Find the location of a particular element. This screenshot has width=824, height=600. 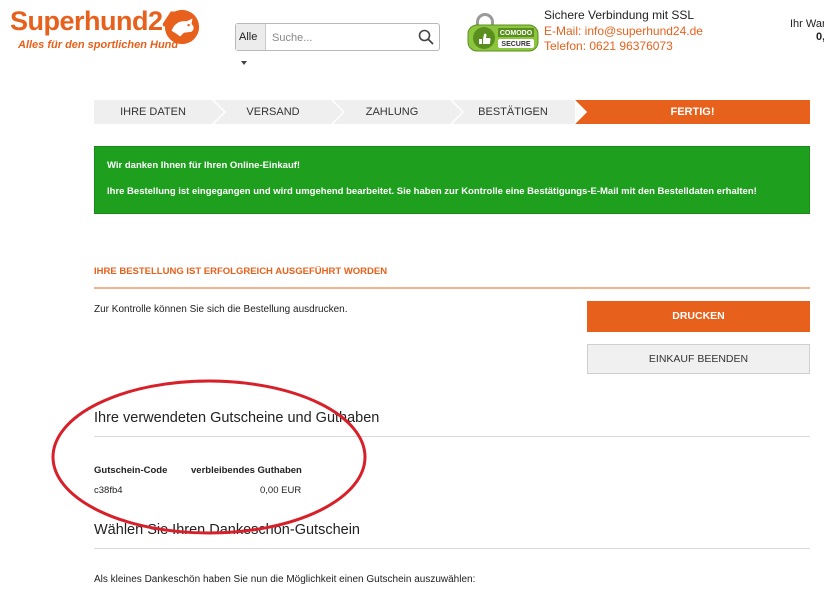

caret-down-icon is located at coordinates (244, 63).